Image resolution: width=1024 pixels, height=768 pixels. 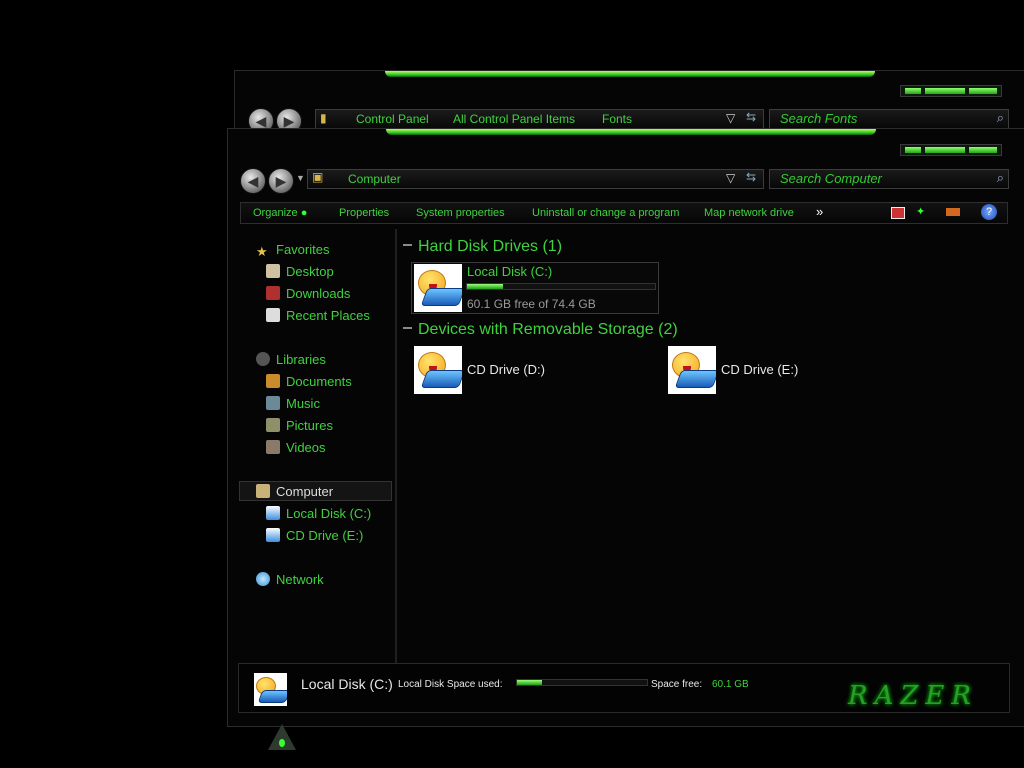 I want to click on cd-drive-d-icon, so click(x=438, y=370).